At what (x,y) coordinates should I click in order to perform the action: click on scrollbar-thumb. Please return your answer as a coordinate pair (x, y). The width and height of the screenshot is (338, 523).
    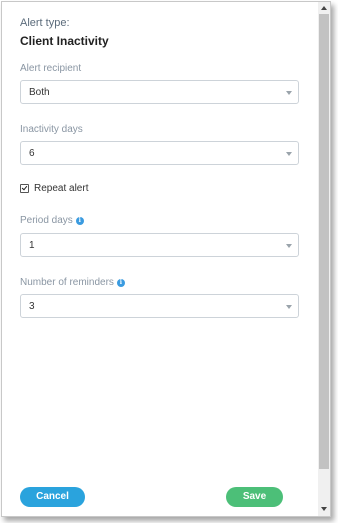
    Looking at the image, I should click on (324, 241).